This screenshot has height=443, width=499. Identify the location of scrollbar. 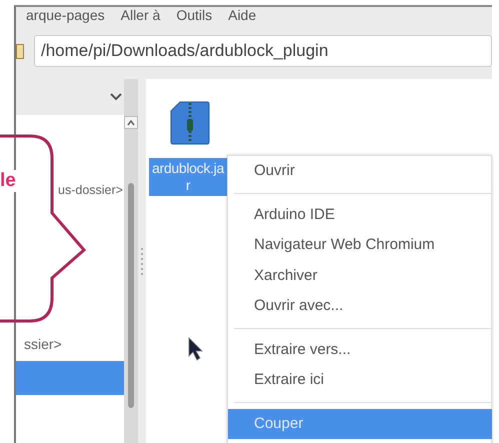
(131, 261).